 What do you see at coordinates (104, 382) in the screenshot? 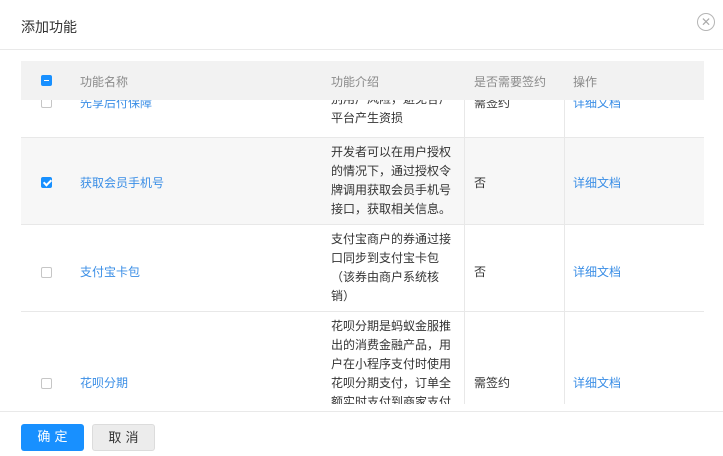
I see `feature-name-link: 花呗分期` at bounding box center [104, 382].